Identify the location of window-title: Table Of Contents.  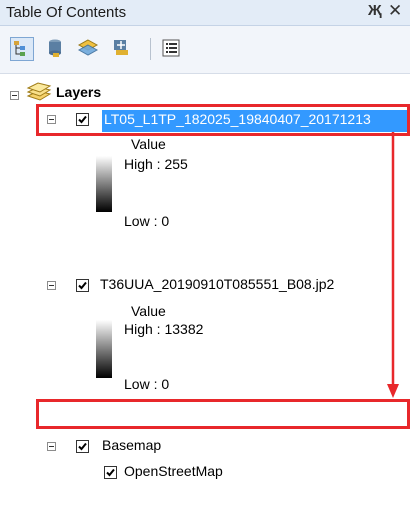
(66, 12).